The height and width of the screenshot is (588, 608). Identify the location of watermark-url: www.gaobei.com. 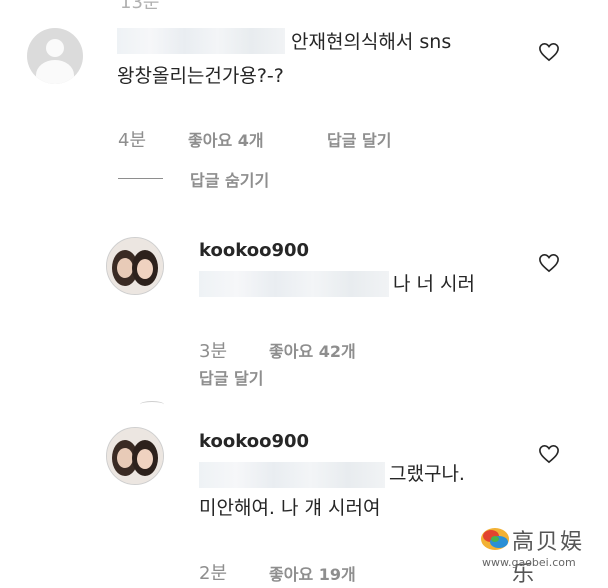
(529, 562).